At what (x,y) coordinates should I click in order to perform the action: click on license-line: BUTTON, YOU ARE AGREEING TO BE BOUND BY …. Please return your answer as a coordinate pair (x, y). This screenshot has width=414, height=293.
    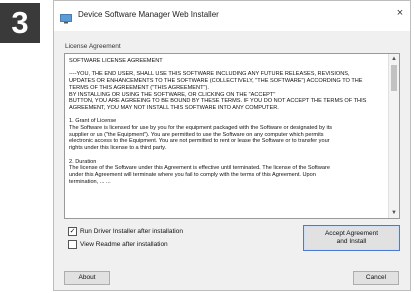
    Looking at the image, I should click on (218, 101).